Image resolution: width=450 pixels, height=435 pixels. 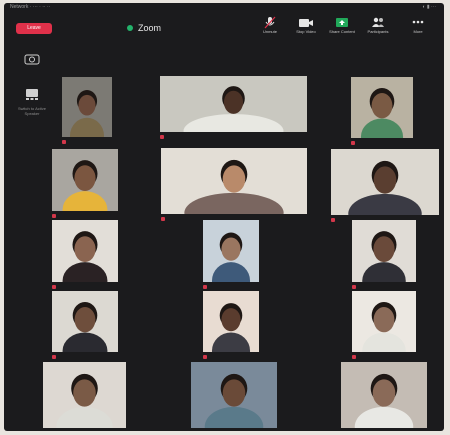 I want to click on camera-switch-icon, so click(x=32, y=59).